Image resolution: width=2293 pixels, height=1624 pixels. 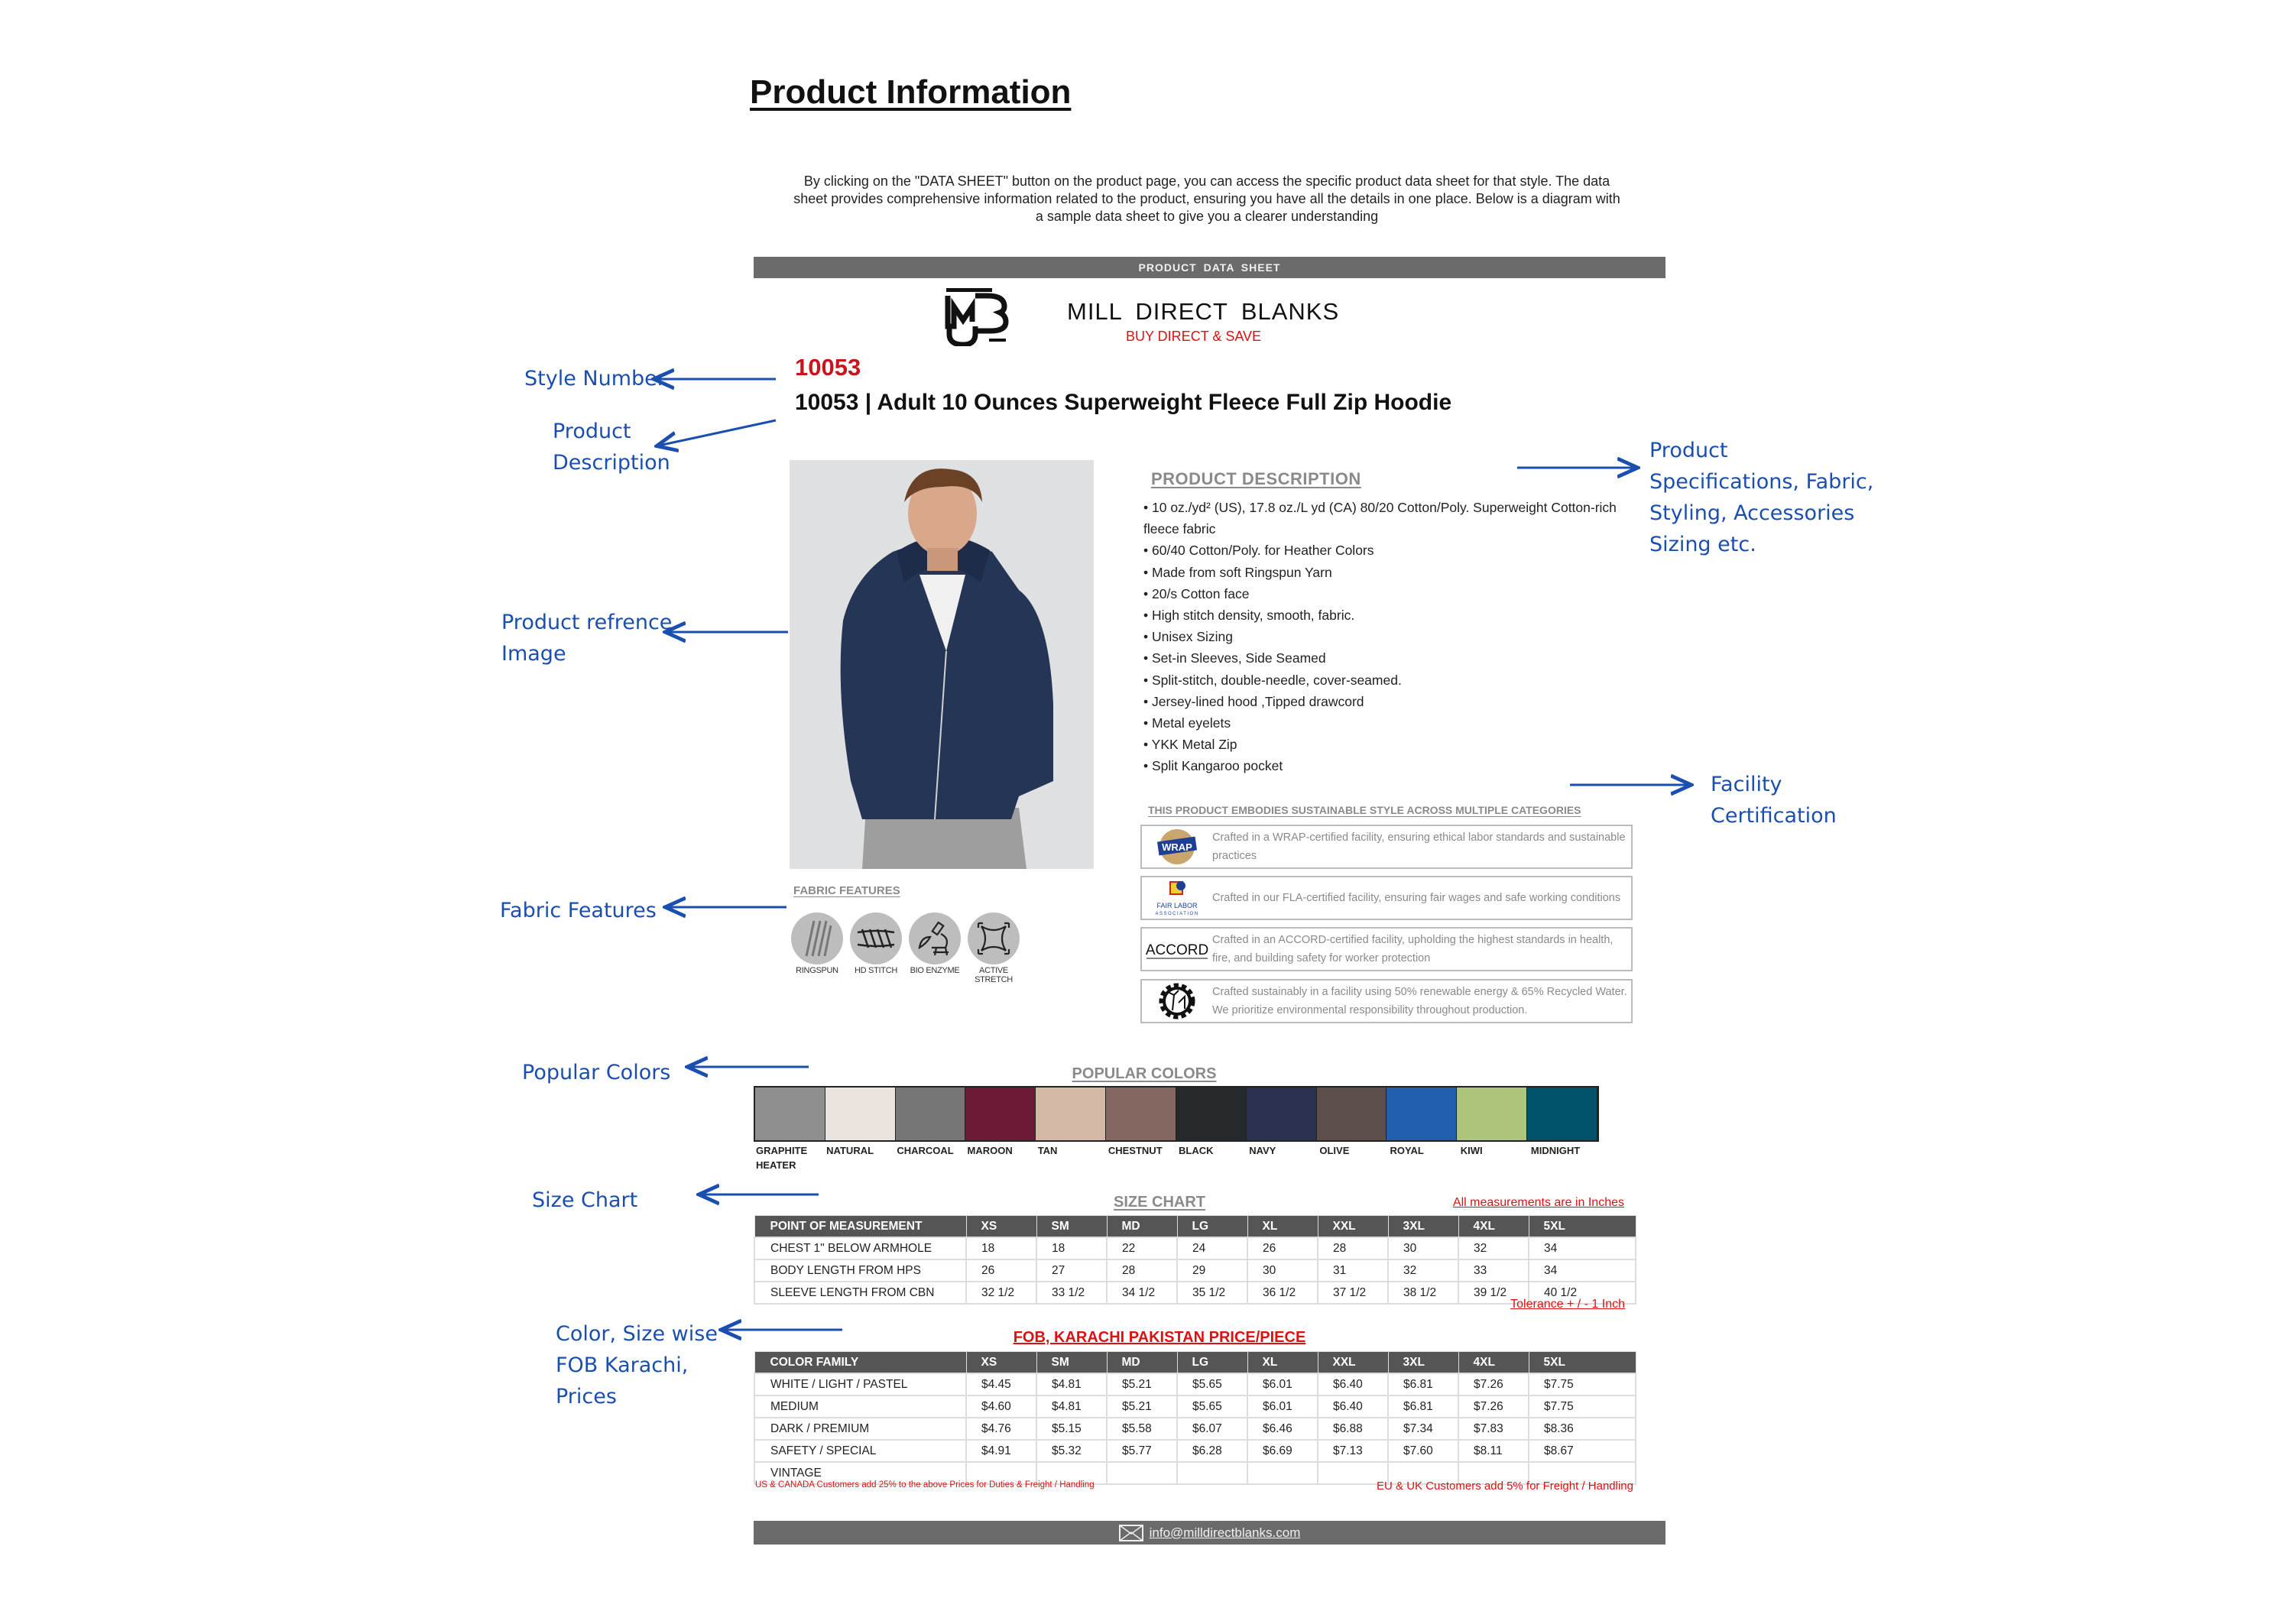 I want to click on annotation-certification: Facility Certification, so click(x=1774, y=800).